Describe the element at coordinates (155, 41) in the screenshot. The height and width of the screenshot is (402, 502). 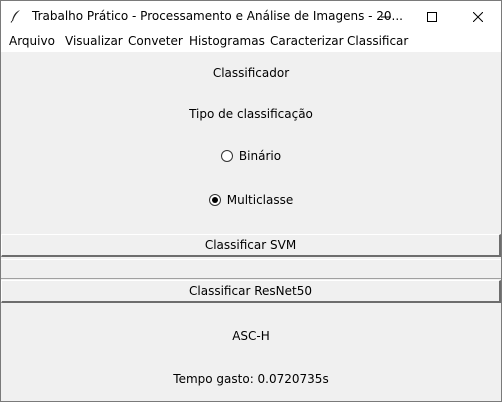
I see `menu-conveter: Conveter` at that location.